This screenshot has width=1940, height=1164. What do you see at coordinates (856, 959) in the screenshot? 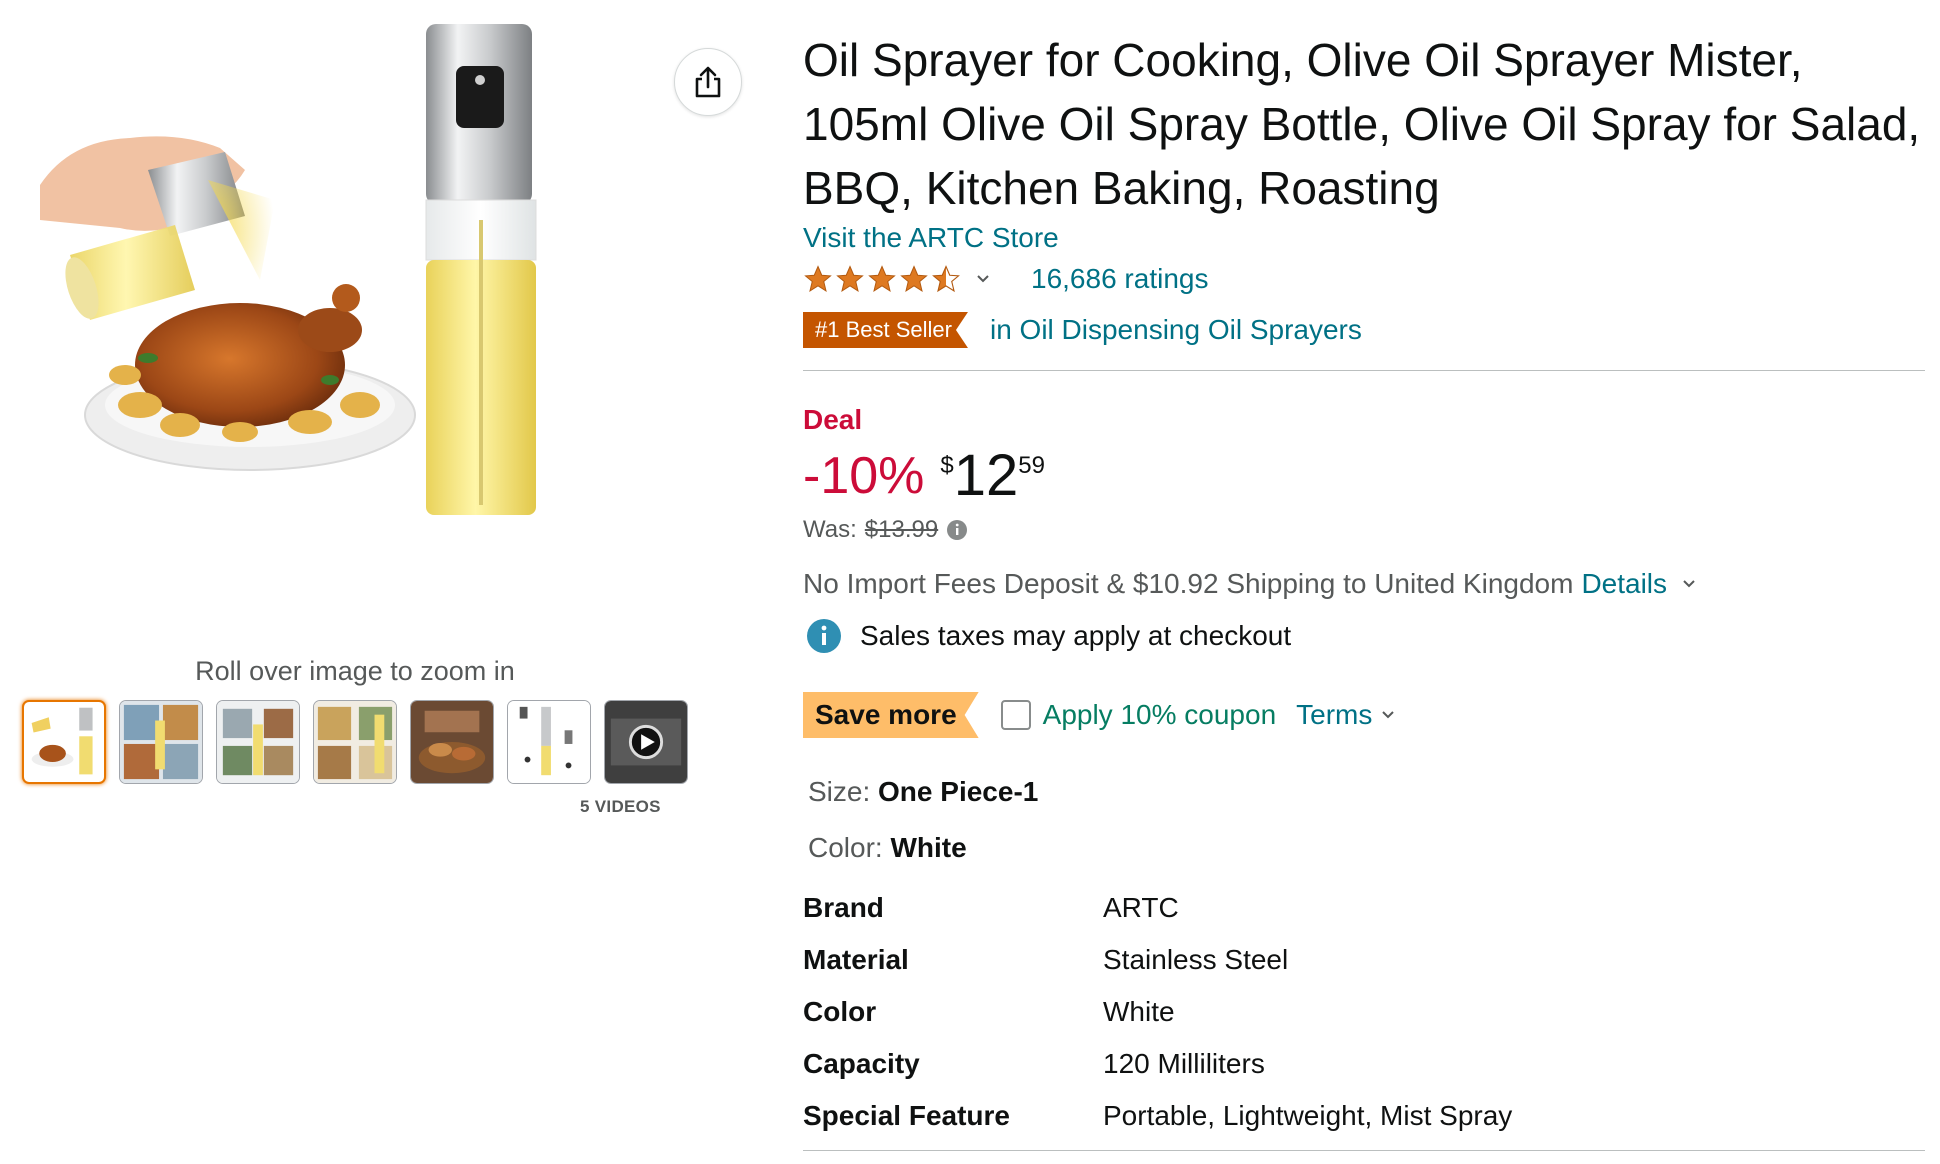
I see `spec-key: Material` at bounding box center [856, 959].